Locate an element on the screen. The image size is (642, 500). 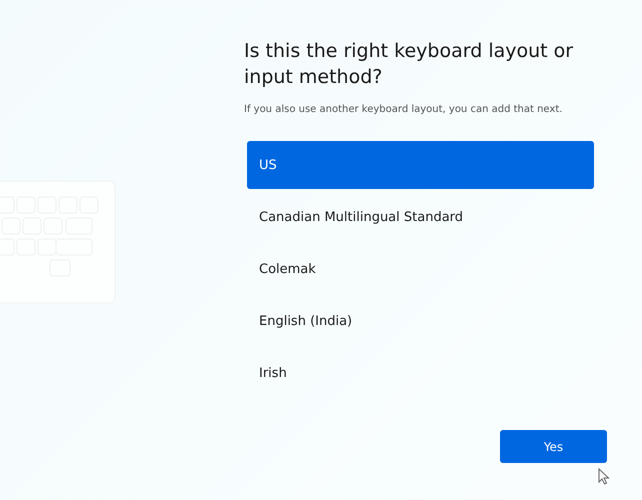
layout-option: Colemak is located at coordinates (420, 269).